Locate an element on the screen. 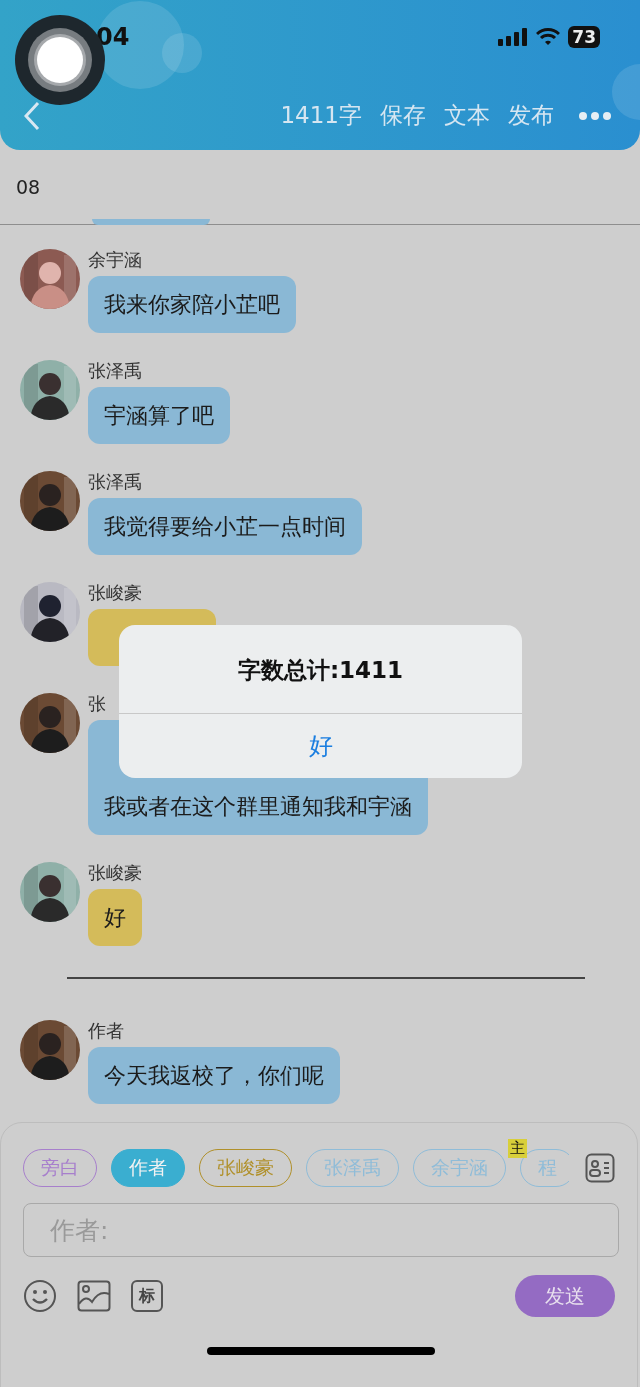 The width and height of the screenshot is (640, 1387). message-bubble: 宇涵算了吧 is located at coordinates (159, 415).